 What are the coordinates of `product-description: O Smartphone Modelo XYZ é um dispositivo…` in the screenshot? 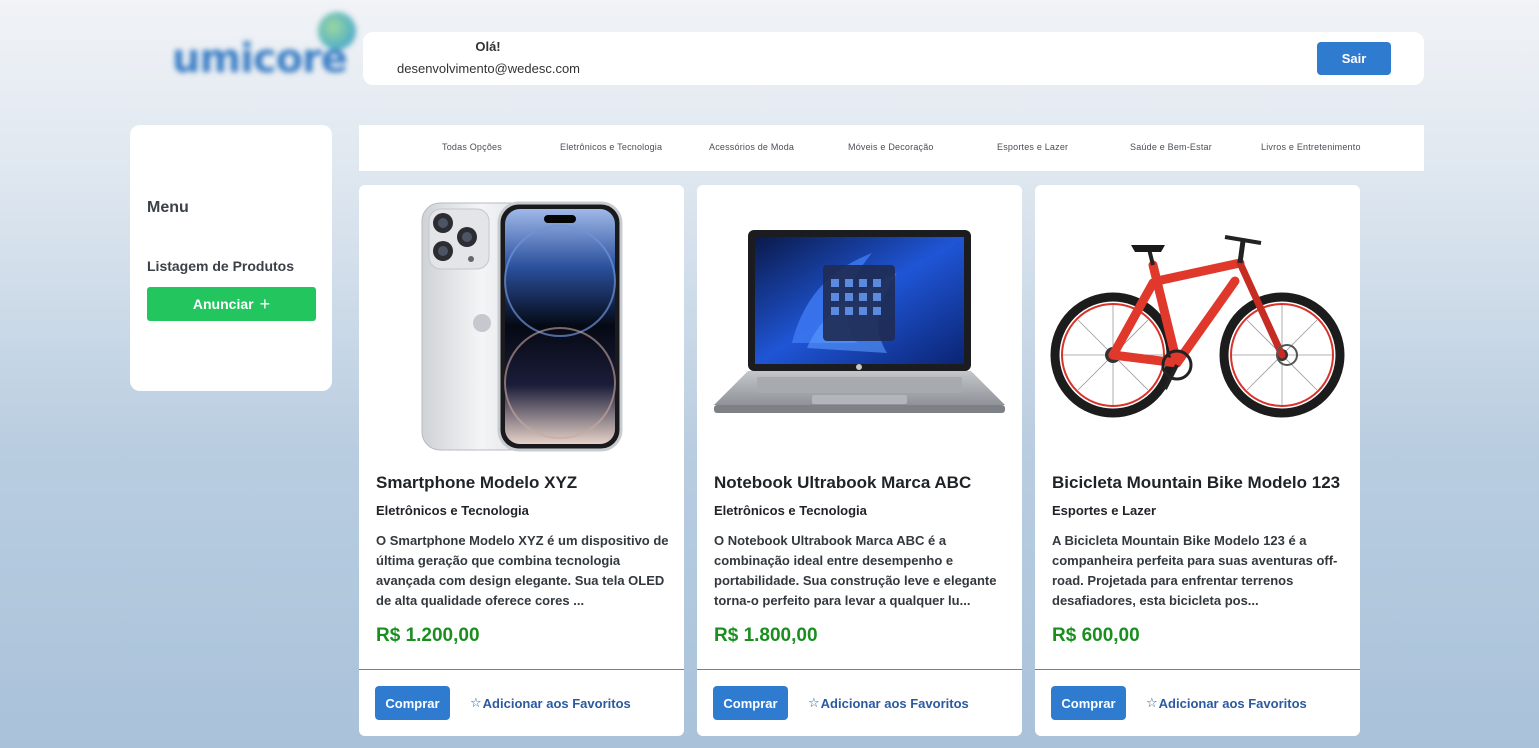 It's located at (522, 570).